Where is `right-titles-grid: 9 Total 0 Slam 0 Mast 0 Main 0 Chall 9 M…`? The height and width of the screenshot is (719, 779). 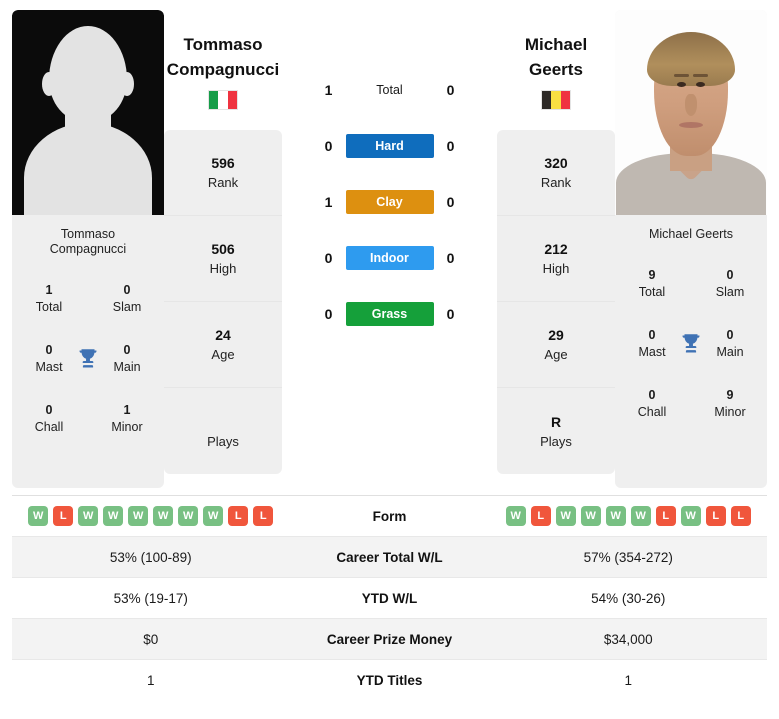 right-titles-grid: 9 Total 0 Slam 0 Mast 0 Main 0 Chall 9 M… is located at coordinates (691, 370).